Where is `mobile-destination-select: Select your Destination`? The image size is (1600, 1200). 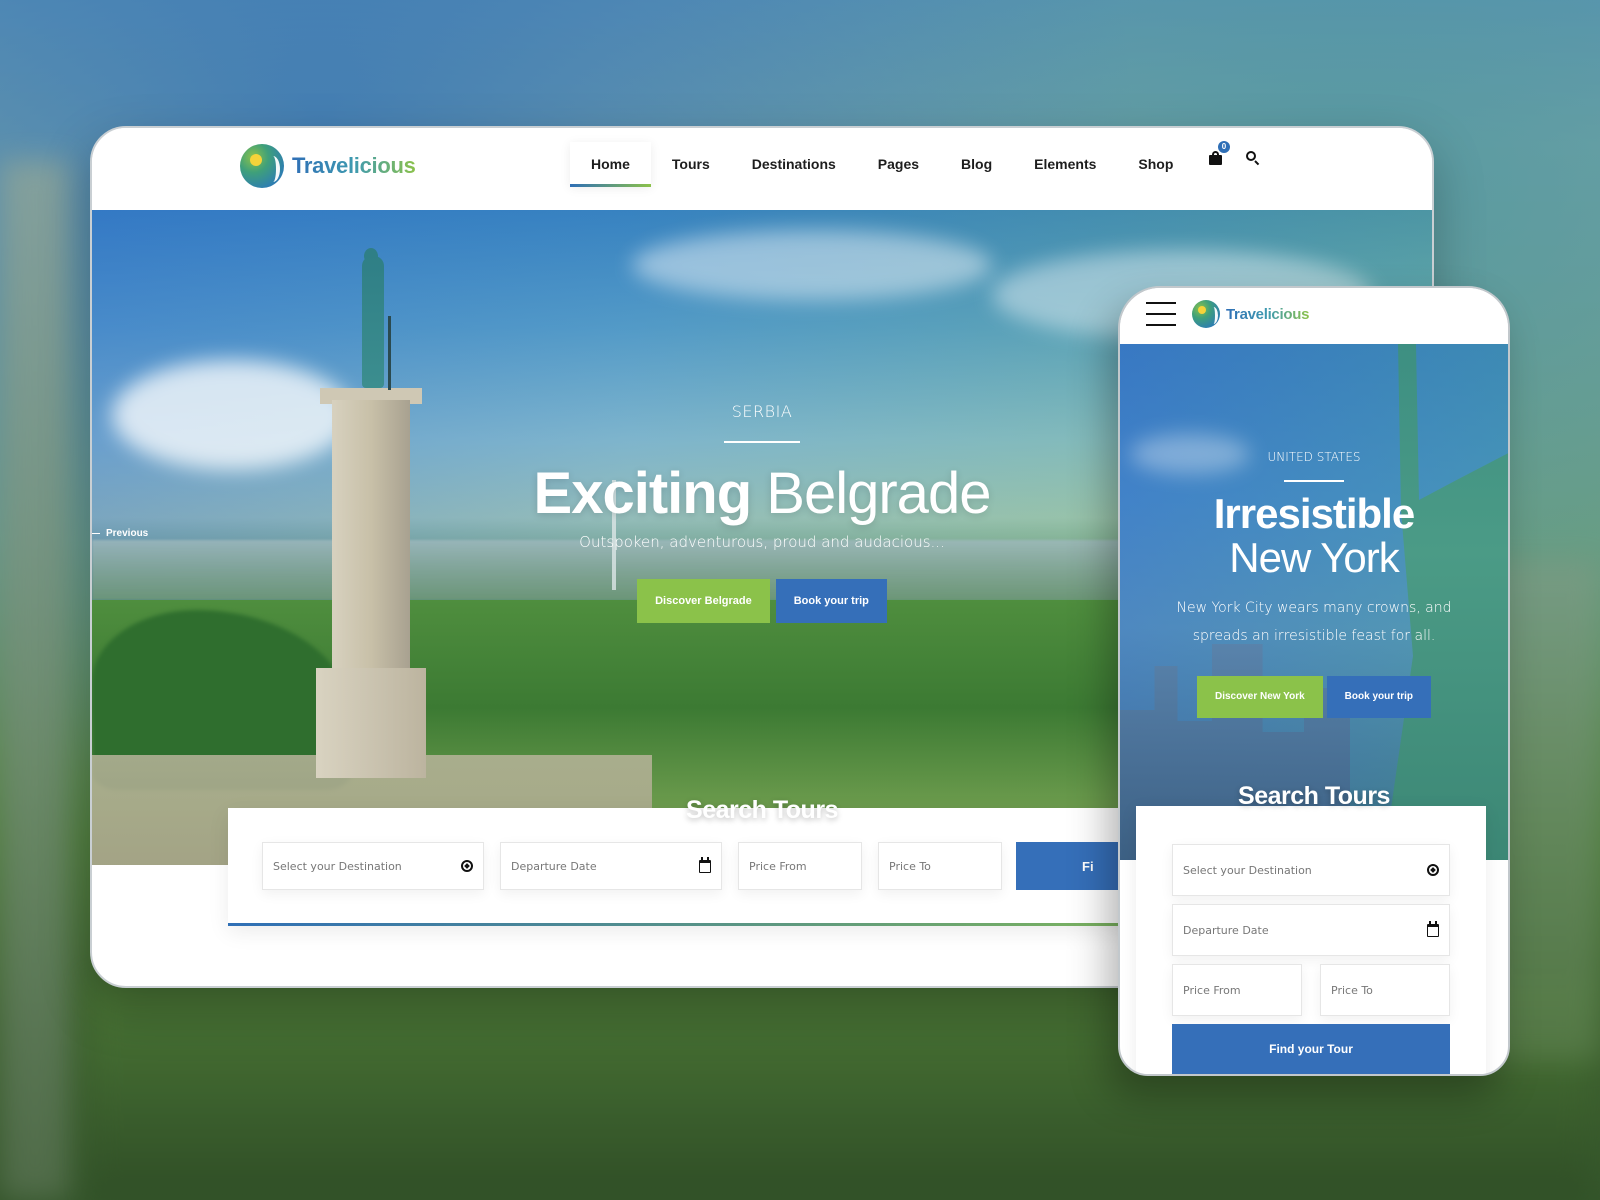 mobile-destination-select: Select your Destination is located at coordinates (1311, 870).